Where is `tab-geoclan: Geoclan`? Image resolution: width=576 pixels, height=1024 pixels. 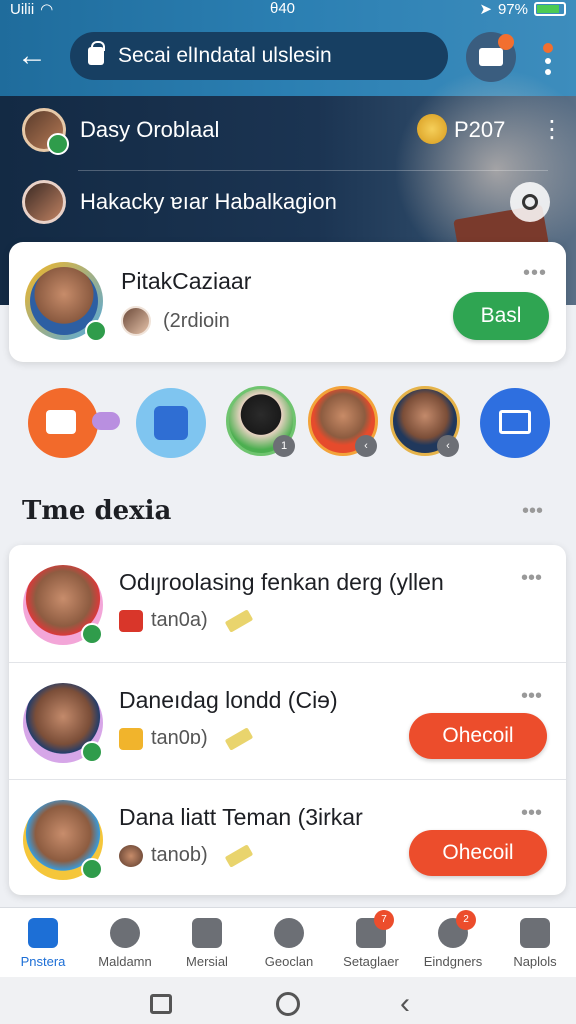 tab-geoclan: Geoclan is located at coordinates (289, 943).